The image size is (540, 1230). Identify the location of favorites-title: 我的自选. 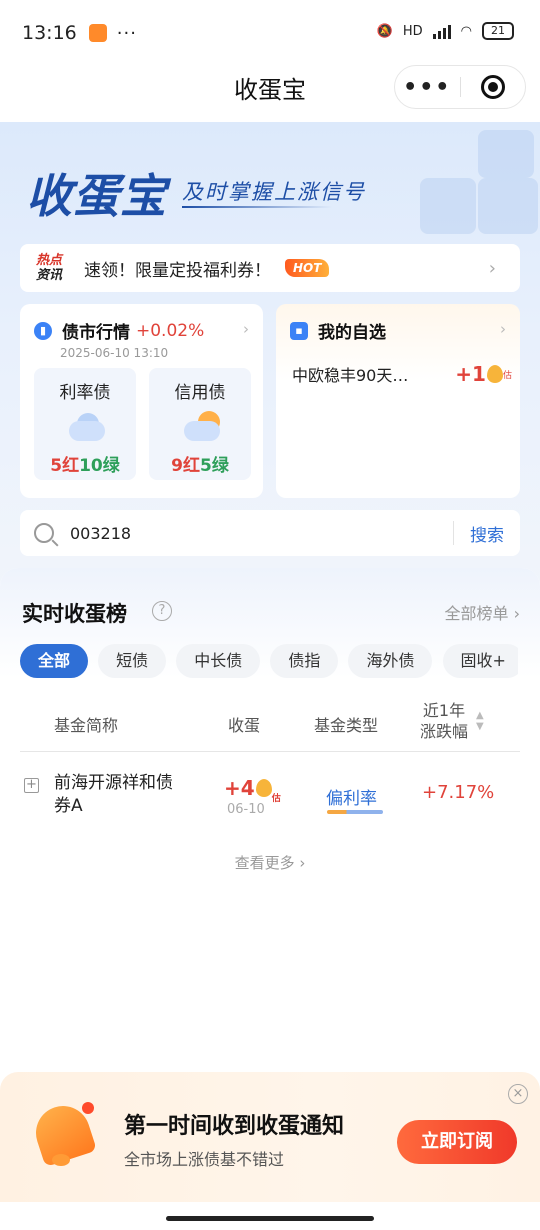
(352, 333).